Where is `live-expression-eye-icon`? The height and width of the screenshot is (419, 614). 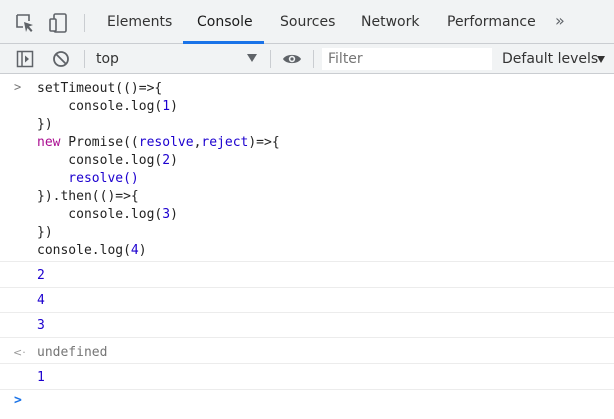
live-expression-eye-icon is located at coordinates (292, 59).